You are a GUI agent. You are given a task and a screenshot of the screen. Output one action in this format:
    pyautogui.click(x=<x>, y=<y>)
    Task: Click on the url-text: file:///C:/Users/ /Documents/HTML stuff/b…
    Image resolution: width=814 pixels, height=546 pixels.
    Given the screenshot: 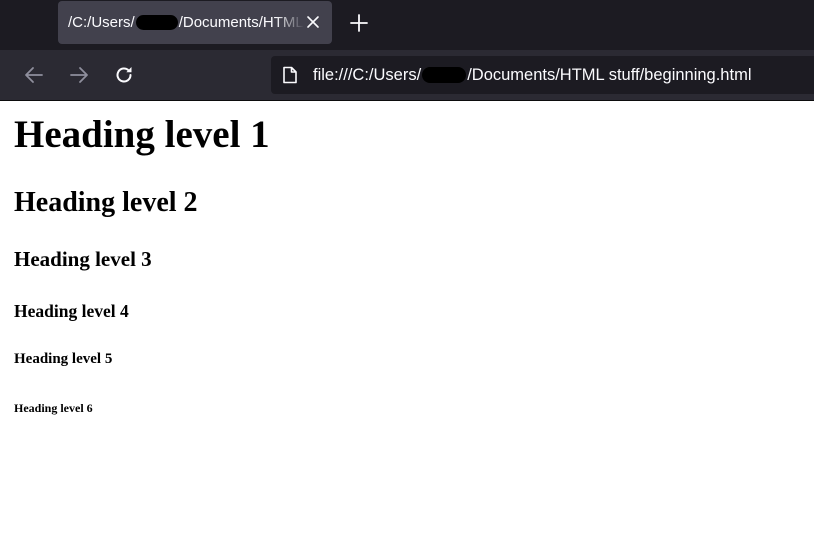 What is the action you would take?
    pyautogui.click(x=532, y=75)
    